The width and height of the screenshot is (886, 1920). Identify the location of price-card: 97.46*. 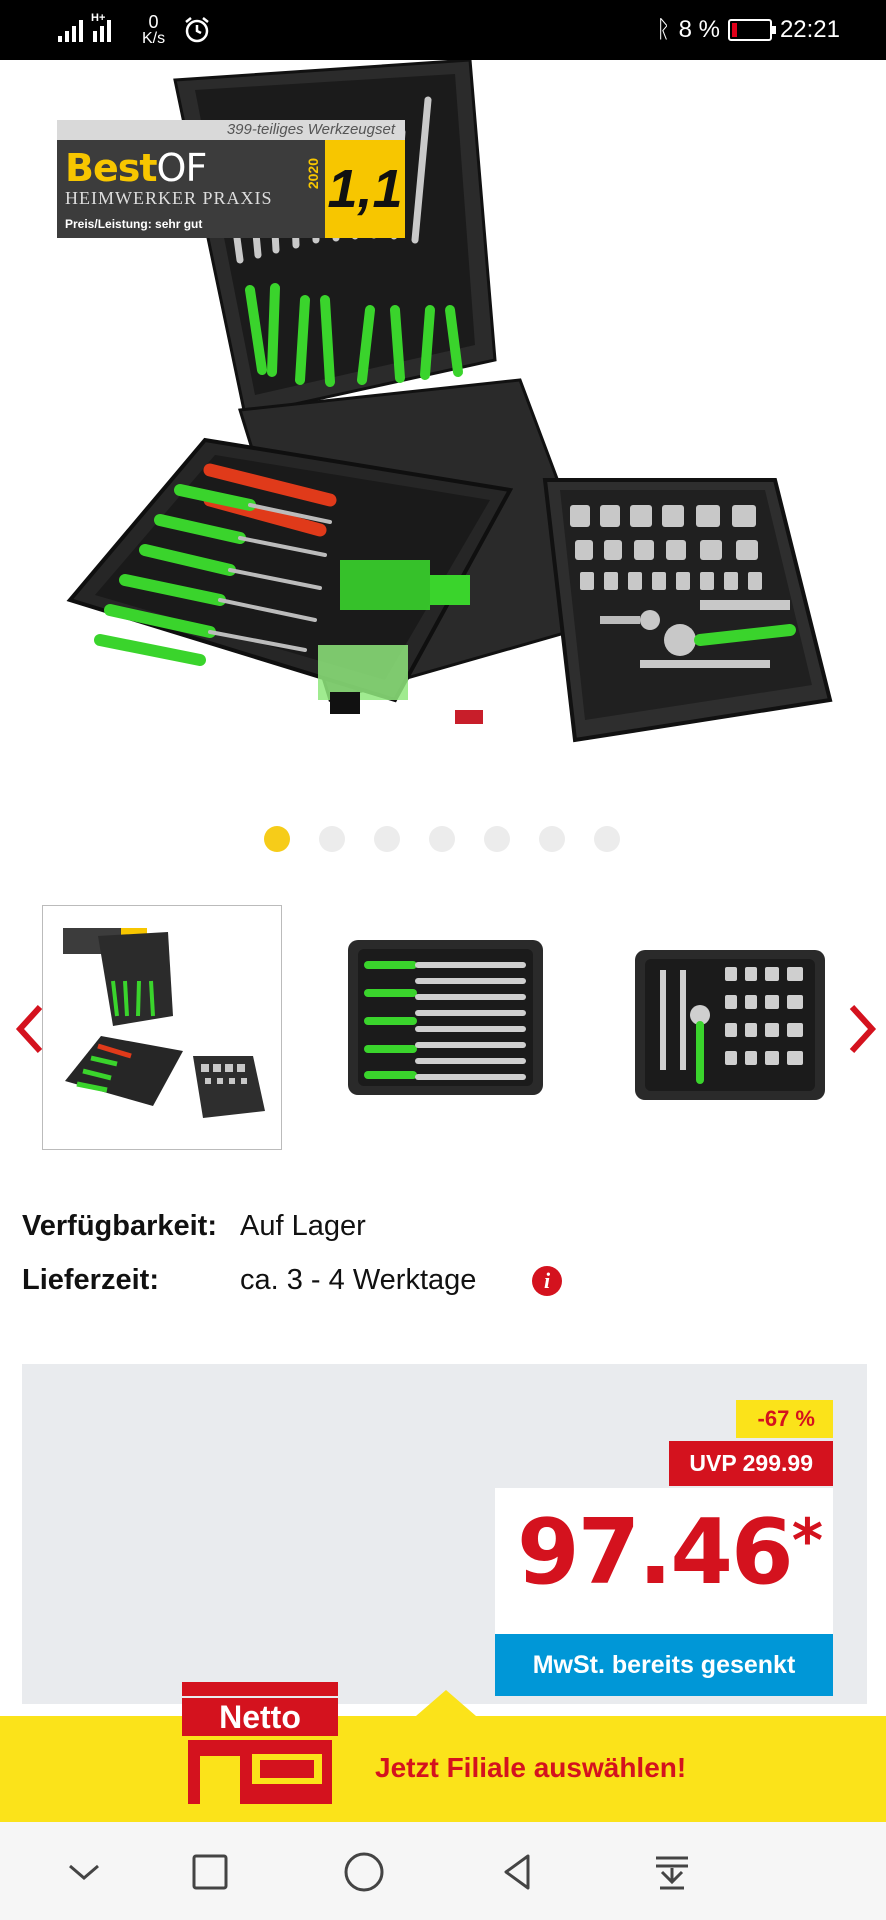
(664, 1561).